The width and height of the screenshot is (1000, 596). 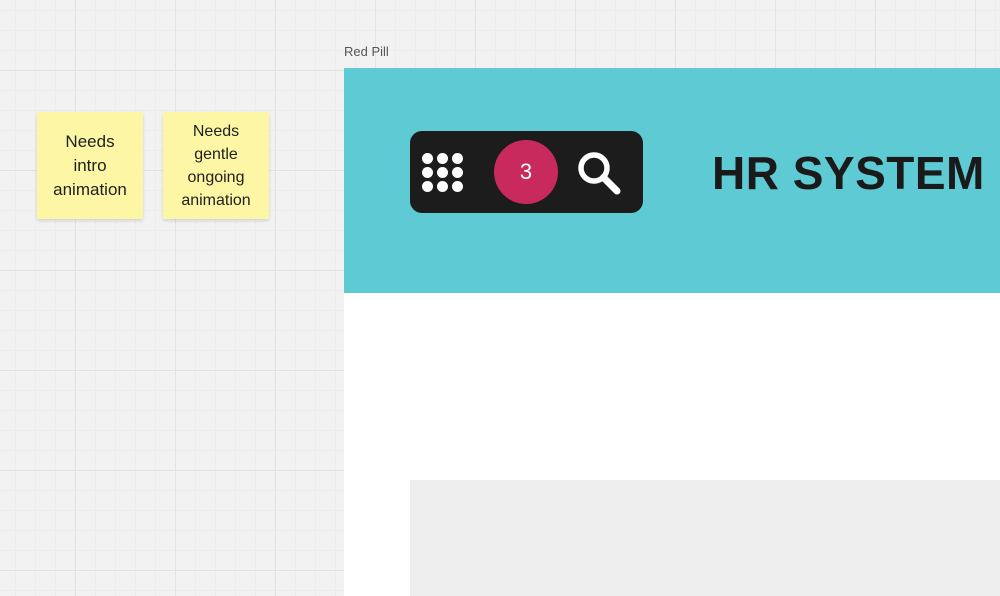 What do you see at coordinates (443, 172) in the screenshot?
I see `apps-grid-icon` at bounding box center [443, 172].